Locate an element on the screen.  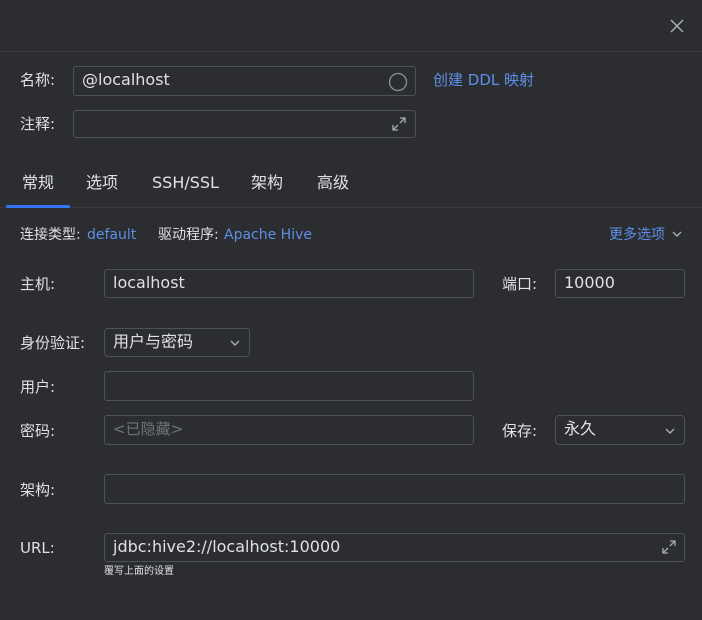
auth-value: 用户与密码 is located at coordinates (153, 341).